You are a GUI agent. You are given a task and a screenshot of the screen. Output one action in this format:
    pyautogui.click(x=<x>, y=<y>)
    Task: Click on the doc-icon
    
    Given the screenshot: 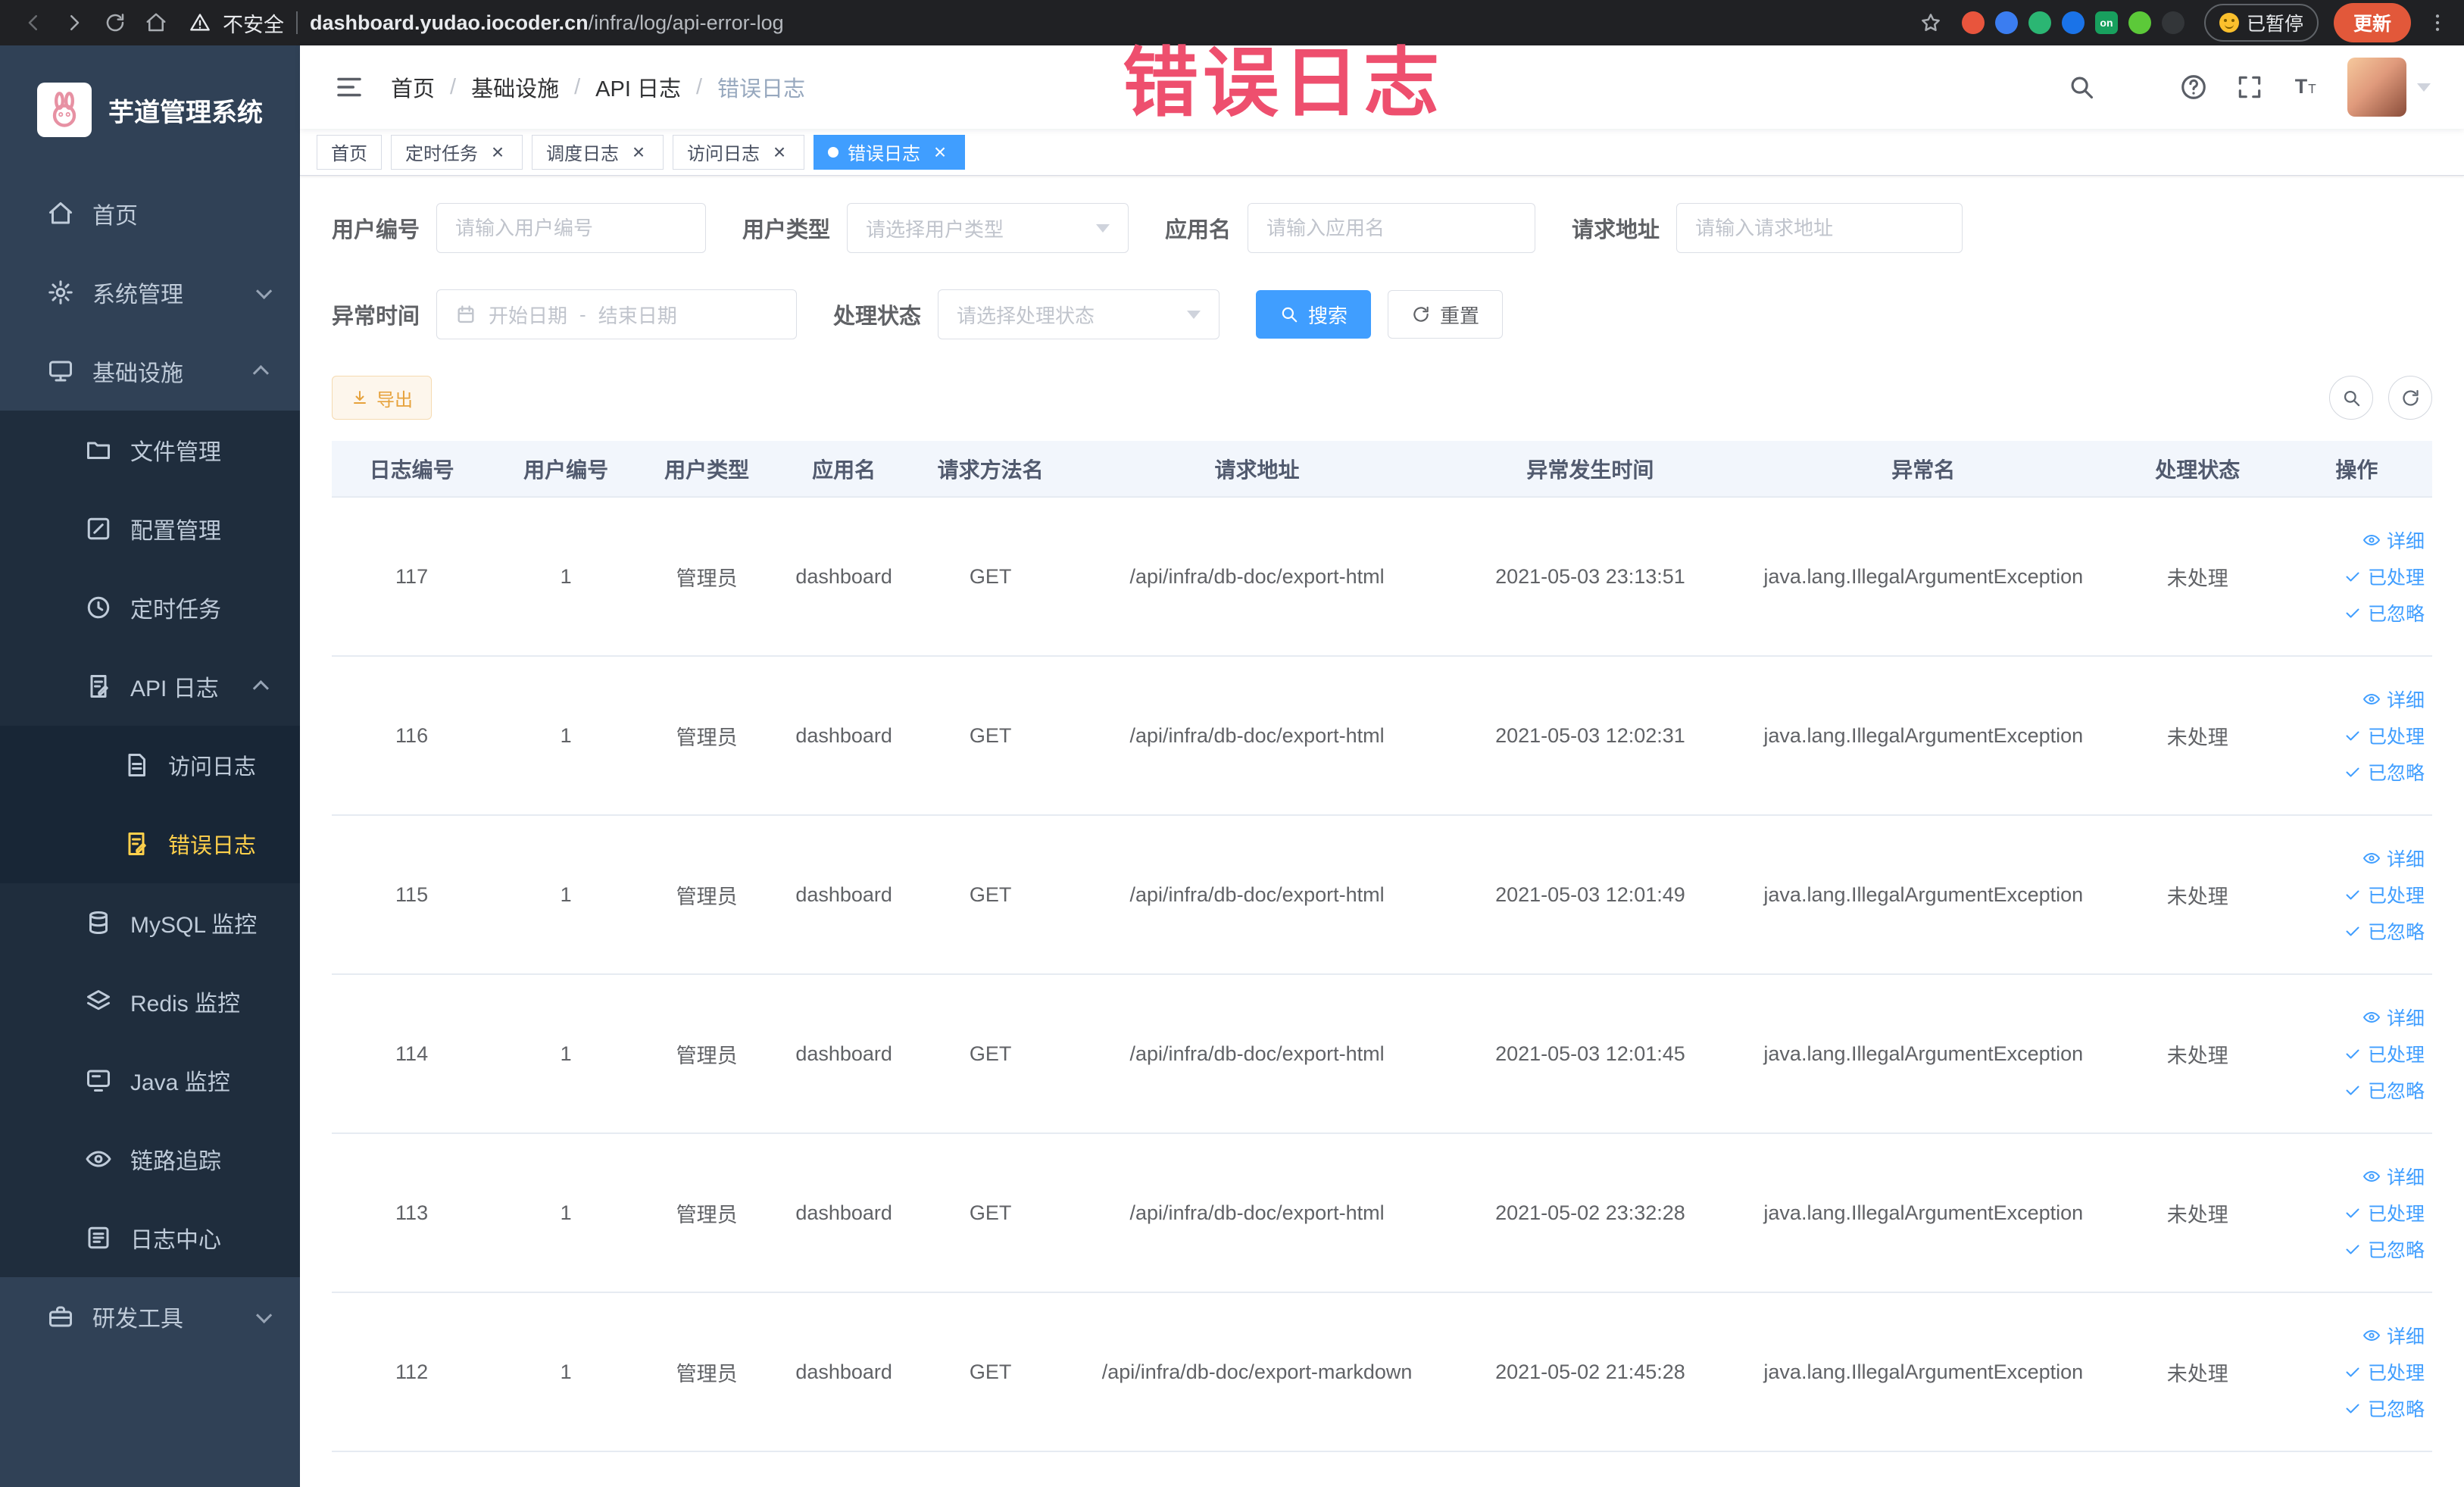 What is the action you would take?
    pyautogui.click(x=136, y=765)
    